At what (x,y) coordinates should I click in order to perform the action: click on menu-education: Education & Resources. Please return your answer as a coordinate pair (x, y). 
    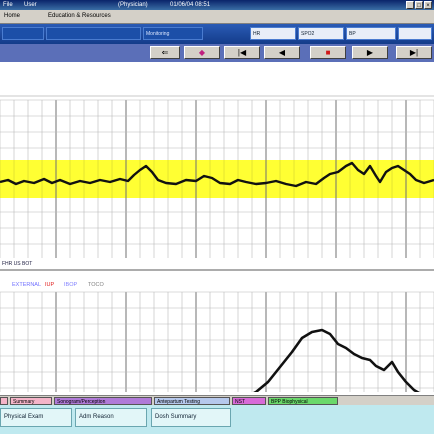
    Looking at the image, I should click on (79, 16).